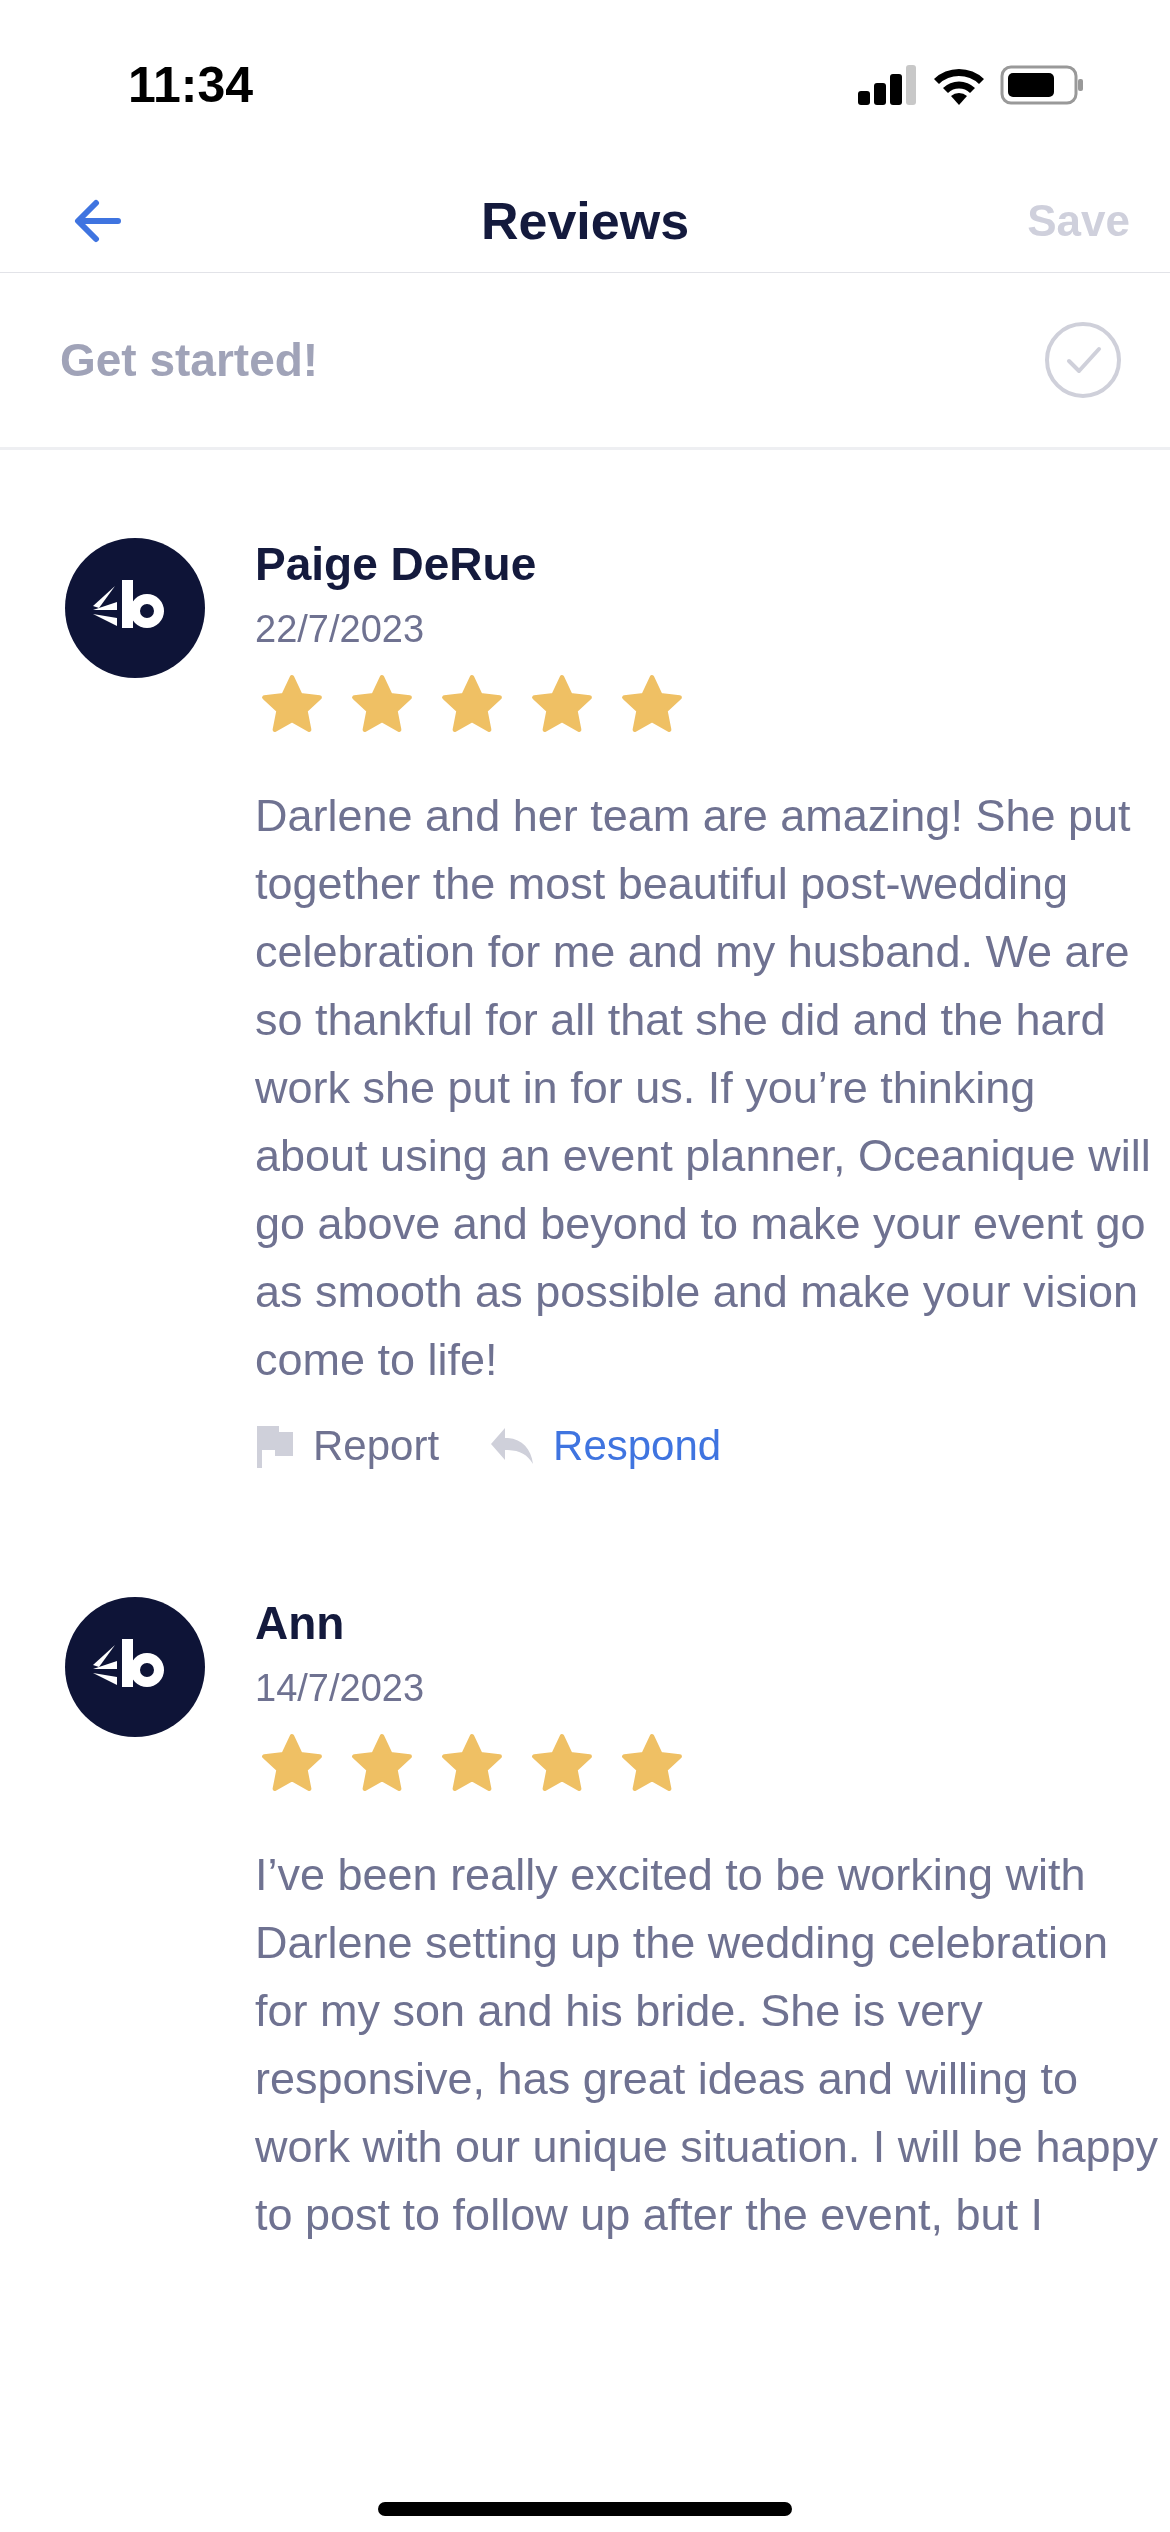 Image resolution: width=1170 pixels, height=2532 pixels. I want to click on respond-button: Respond, so click(605, 1445).